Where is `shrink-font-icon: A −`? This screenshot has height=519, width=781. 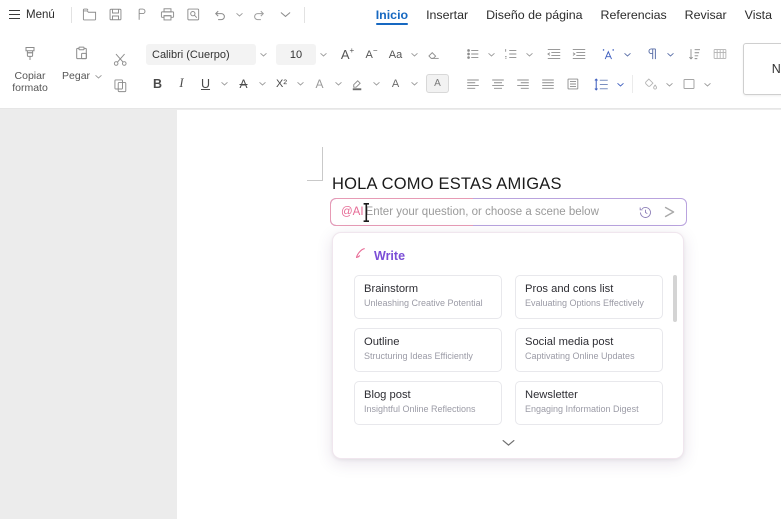 shrink-font-icon: A − is located at coordinates (371, 54).